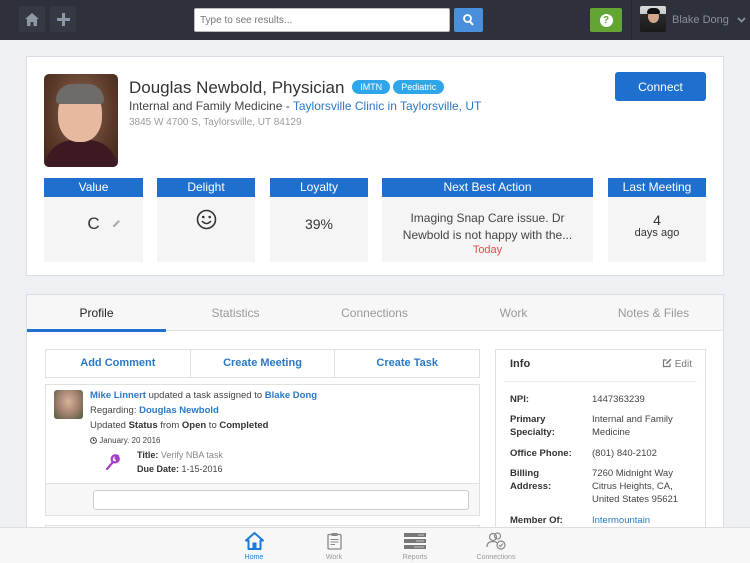 Image resolution: width=750 pixels, height=563 pixels. I want to click on next-best-action-due: Today, so click(487, 250).